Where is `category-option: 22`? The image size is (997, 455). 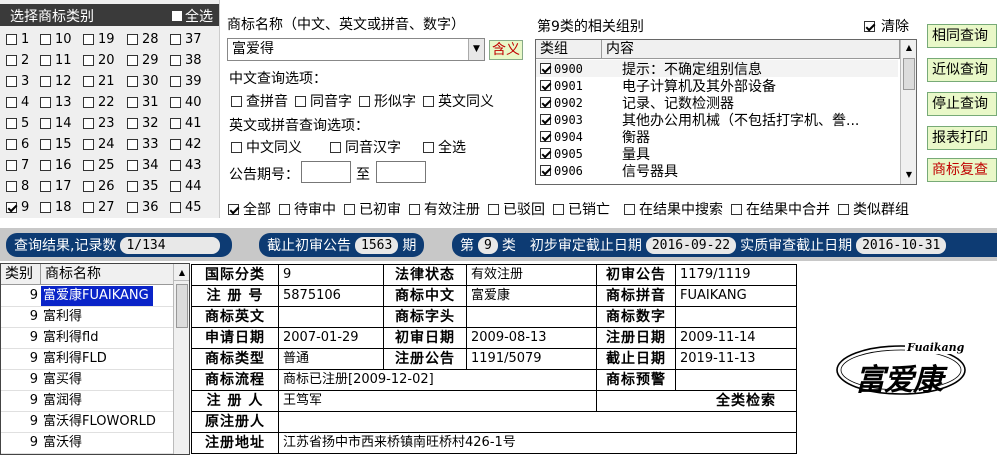
category-option: 22 is located at coordinates (99, 102).